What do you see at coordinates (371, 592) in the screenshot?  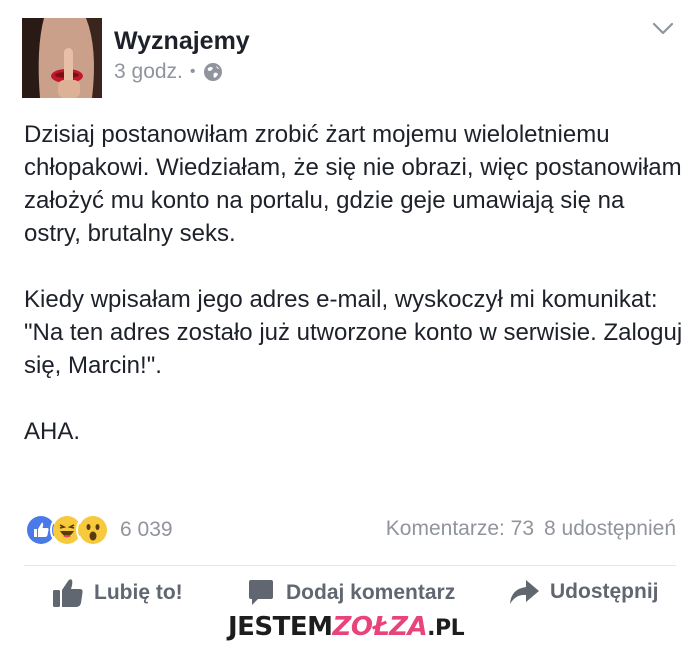 I see `comment-label: Dodaj komentarz` at bounding box center [371, 592].